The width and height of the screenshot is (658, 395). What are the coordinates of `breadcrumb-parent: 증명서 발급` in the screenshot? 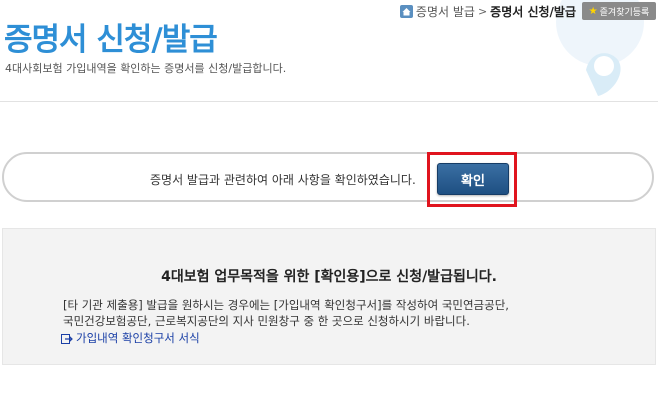 It's located at (445, 11).